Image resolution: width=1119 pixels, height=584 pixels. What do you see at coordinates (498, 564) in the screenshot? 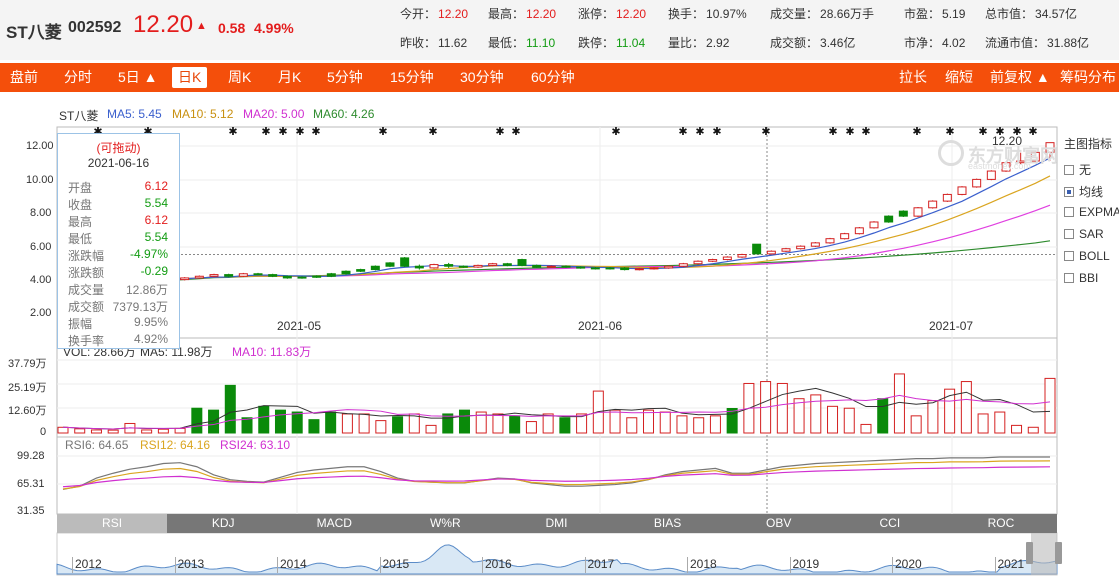
I see `overview-year-label: 2016` at bounding box center [498, 564].